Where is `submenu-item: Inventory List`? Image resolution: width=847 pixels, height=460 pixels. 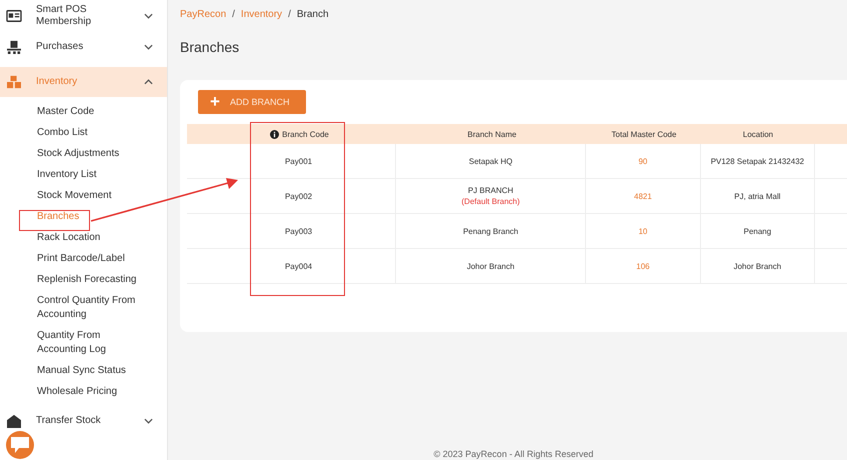 submenu-item: Inventory List is located at coordinates (93, 175).